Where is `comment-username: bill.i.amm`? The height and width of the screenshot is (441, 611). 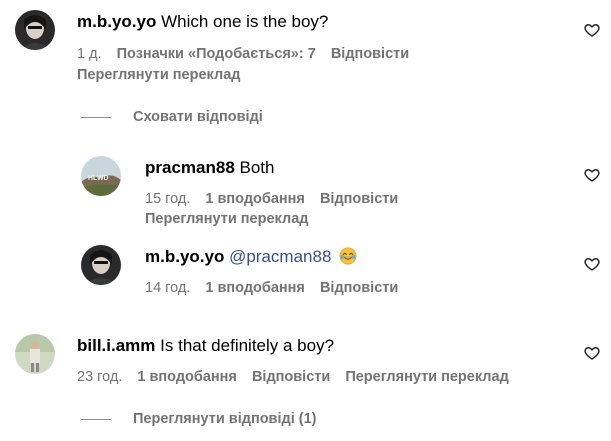 comment-username: bill.i.amm is located at coordinates (116, 345).